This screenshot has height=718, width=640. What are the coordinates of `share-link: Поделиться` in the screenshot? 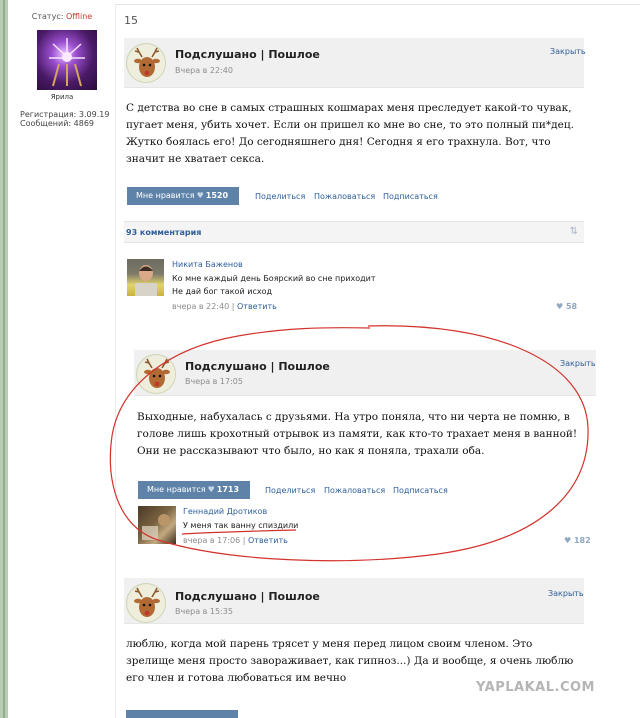 It's located at (280, 196).